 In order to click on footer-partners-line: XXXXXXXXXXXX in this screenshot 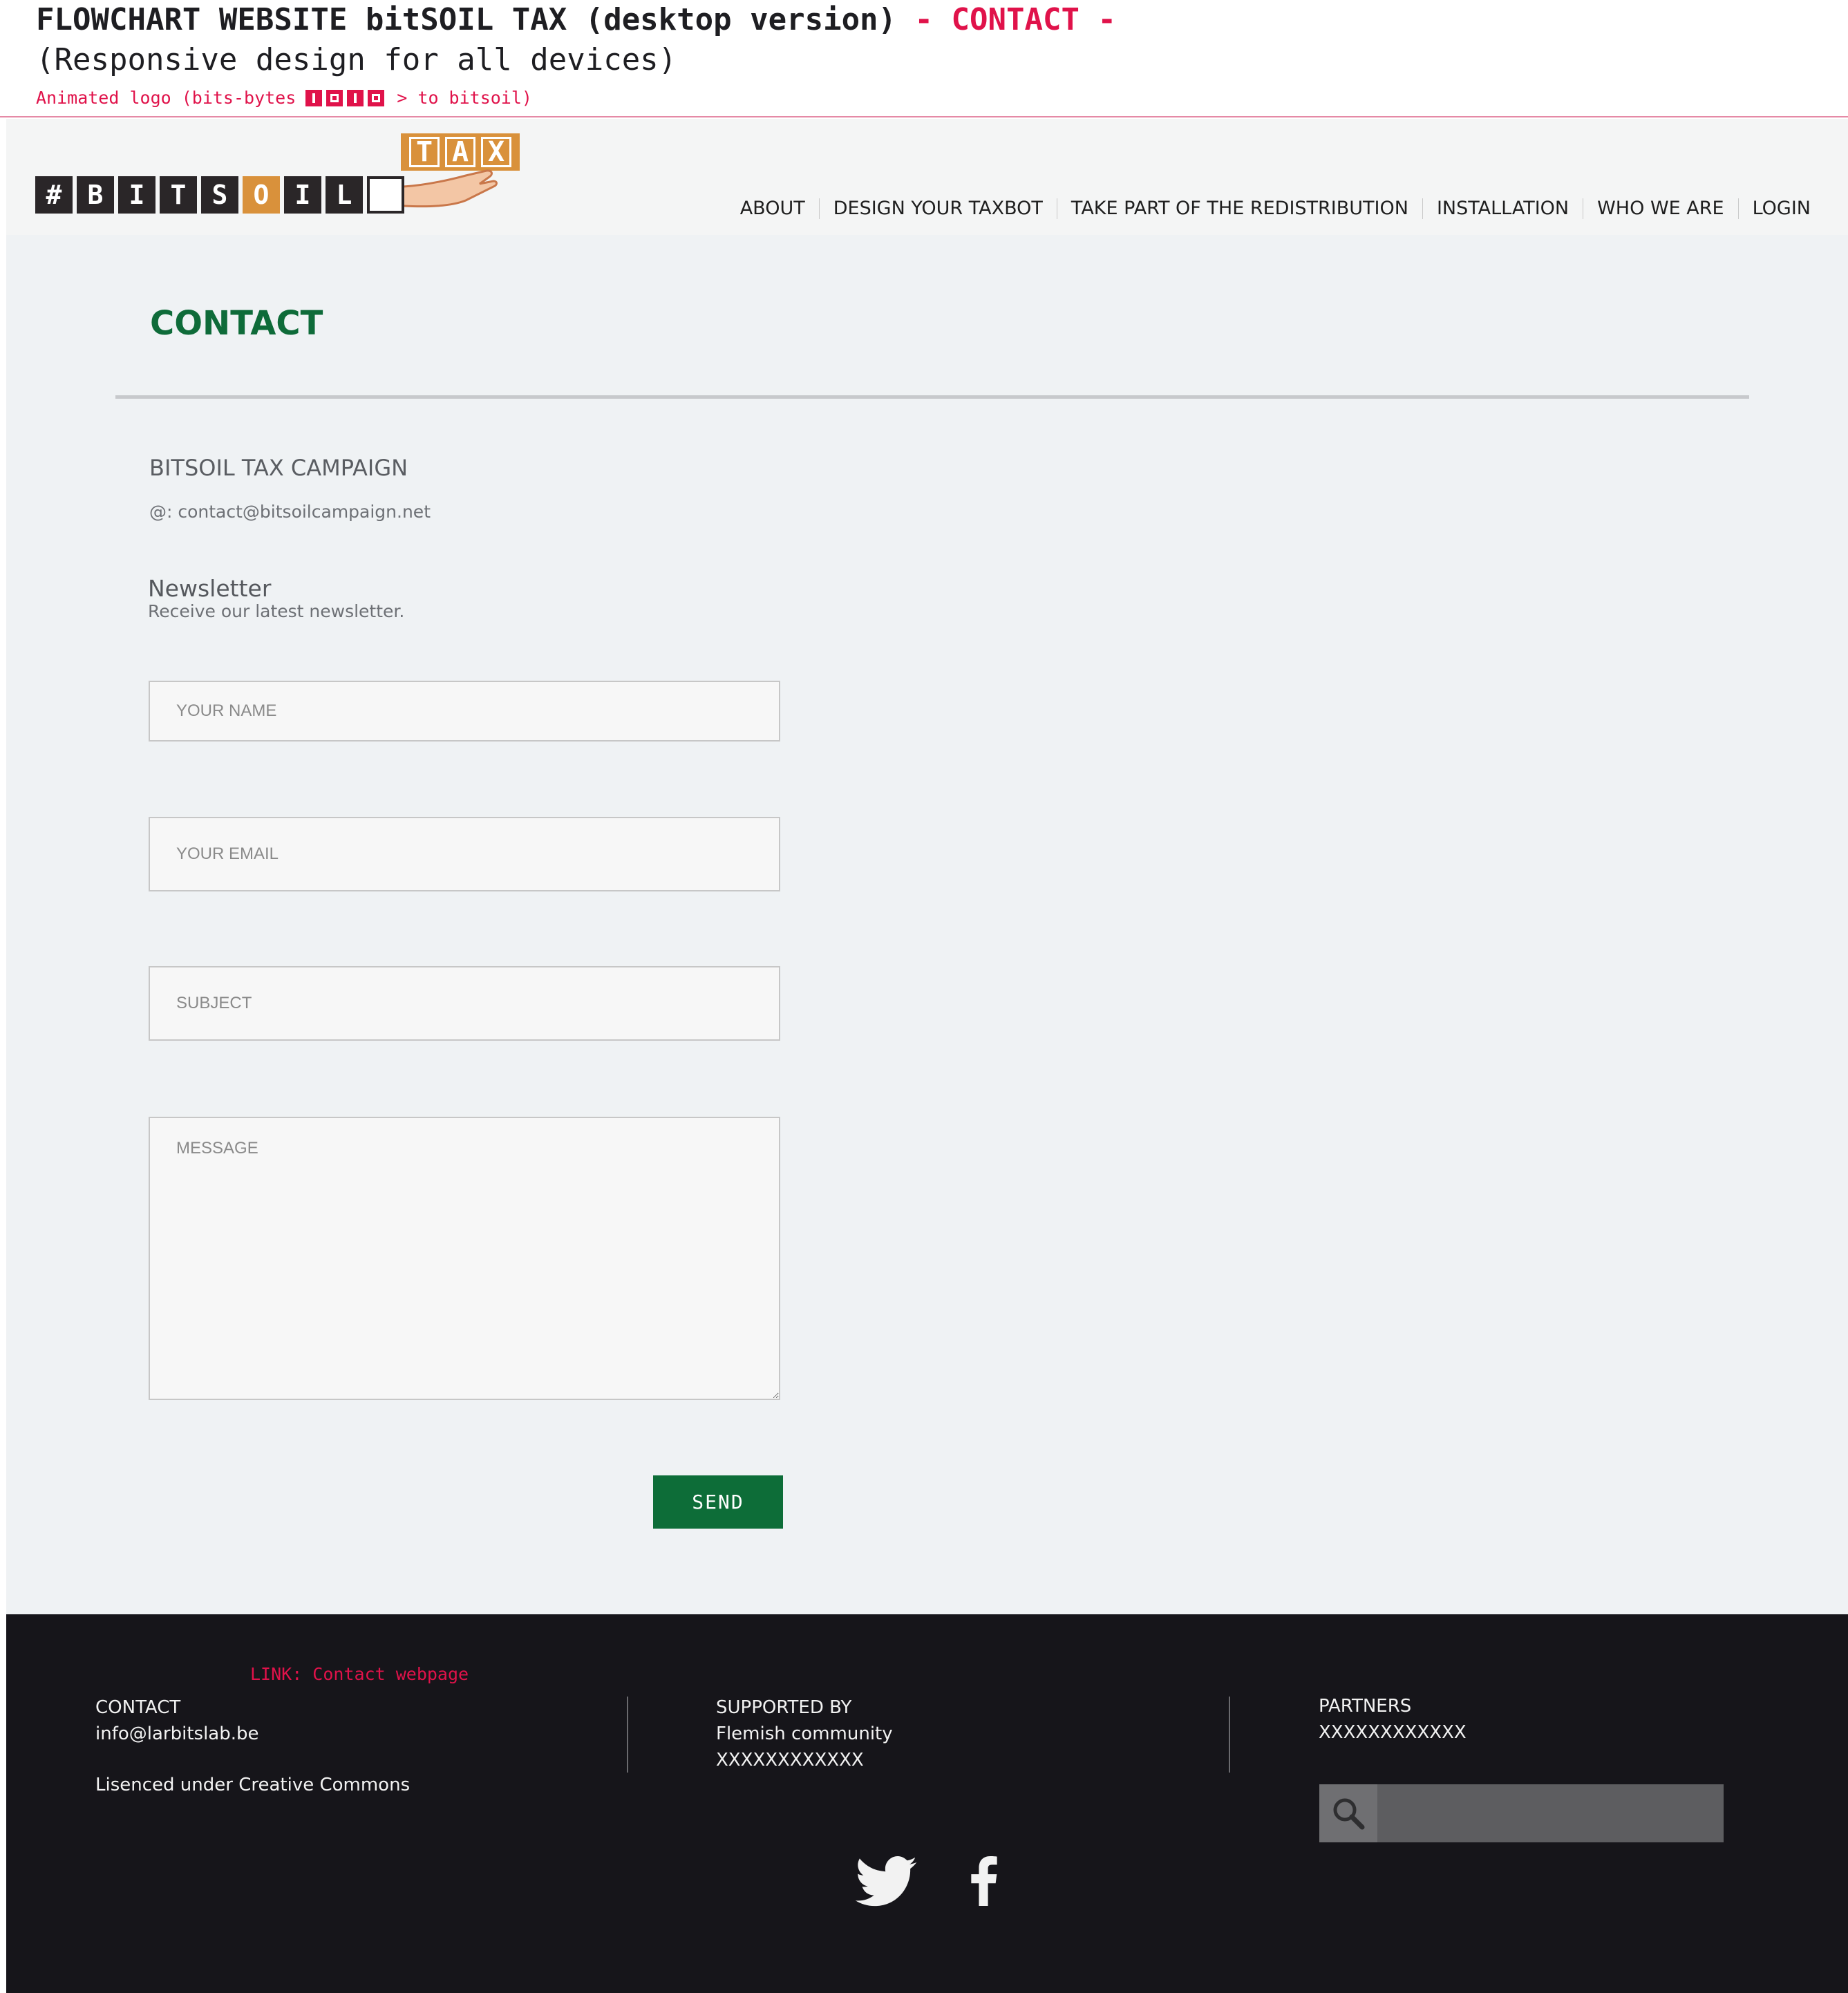, I will do `click(1393, 1732)`.